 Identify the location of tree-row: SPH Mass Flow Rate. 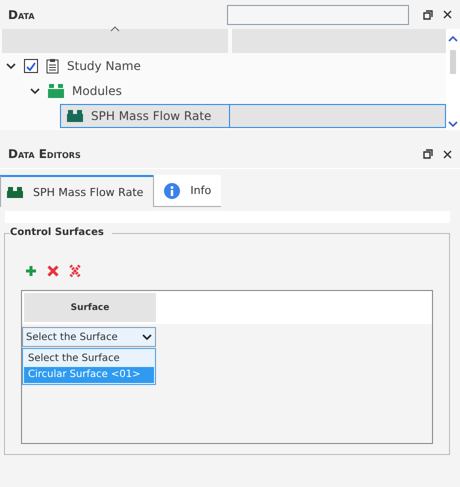
(223, 116).